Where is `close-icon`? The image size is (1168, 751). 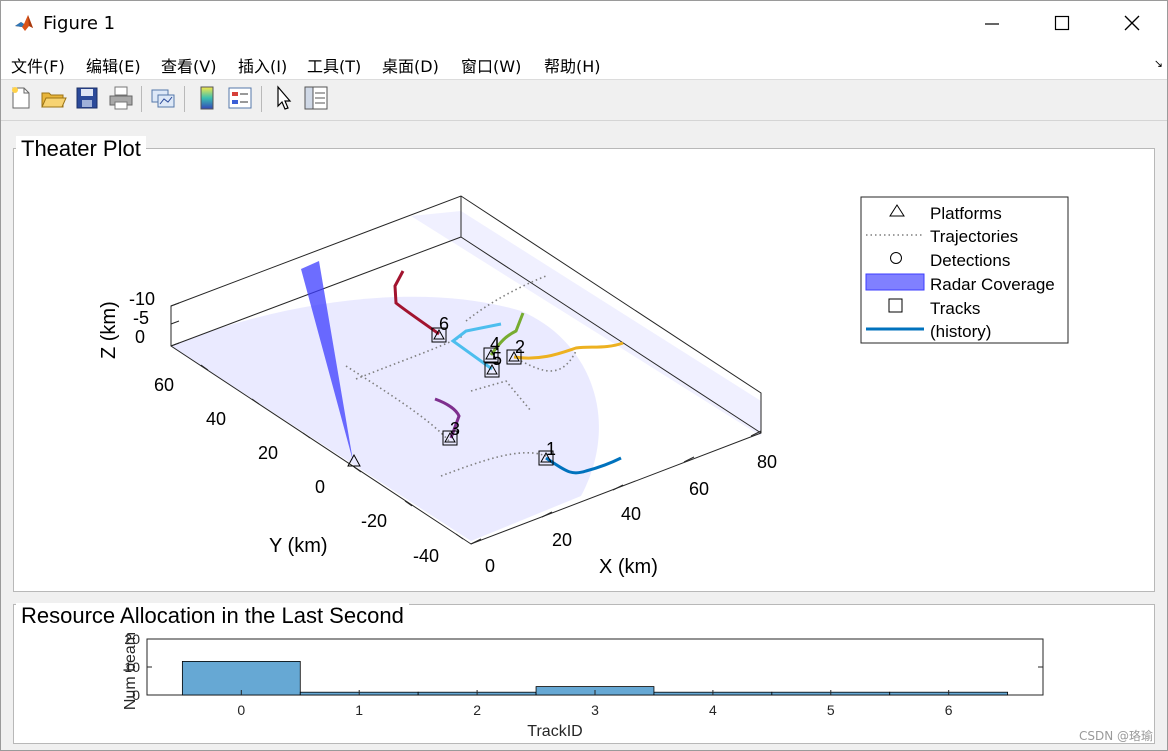 close-icon is located at coordinates (1132, 23).